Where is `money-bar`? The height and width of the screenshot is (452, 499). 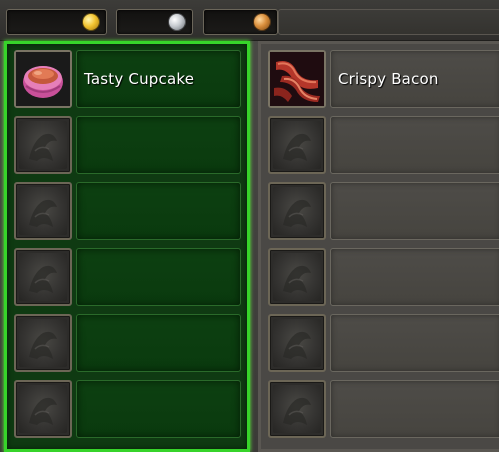 money-bar is located at coordinates (249, 20).